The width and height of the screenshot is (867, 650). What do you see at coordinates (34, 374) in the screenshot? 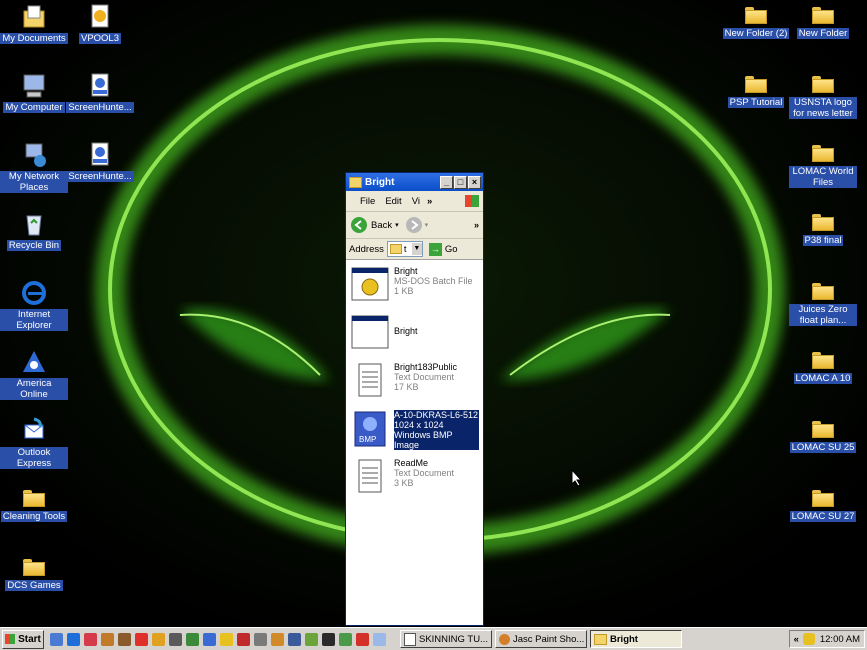
I see `desktop-icon-america-online: America Online` at bounding box center [34, 374].